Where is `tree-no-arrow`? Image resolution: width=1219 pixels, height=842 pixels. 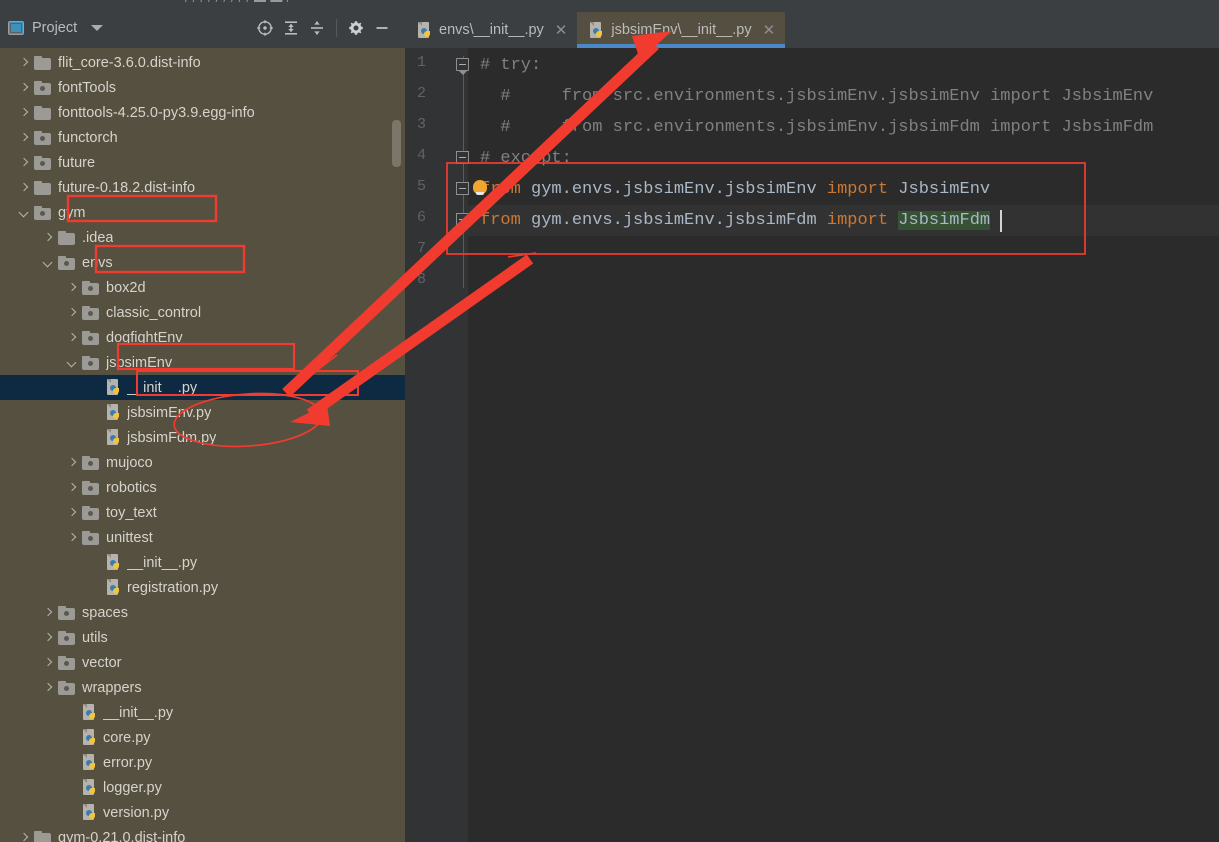 tree-no-arrow is located at coordinates (96, 413).